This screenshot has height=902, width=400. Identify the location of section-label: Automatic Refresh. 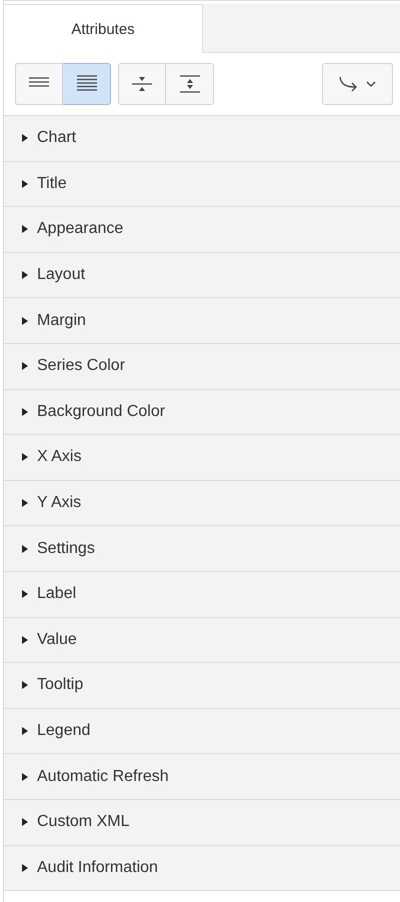
(103, 777).